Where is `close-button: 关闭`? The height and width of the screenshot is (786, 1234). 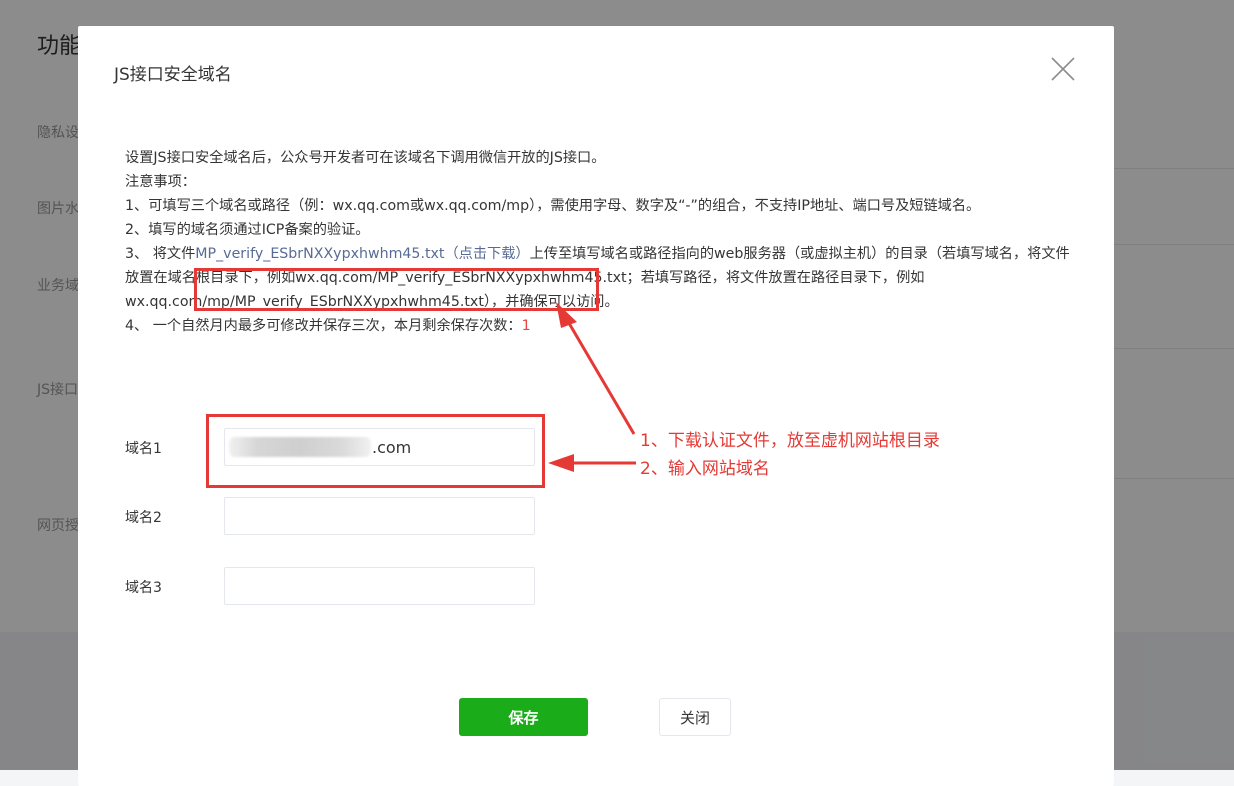
close-button: 关闭 is located at coordinates (695, 717).